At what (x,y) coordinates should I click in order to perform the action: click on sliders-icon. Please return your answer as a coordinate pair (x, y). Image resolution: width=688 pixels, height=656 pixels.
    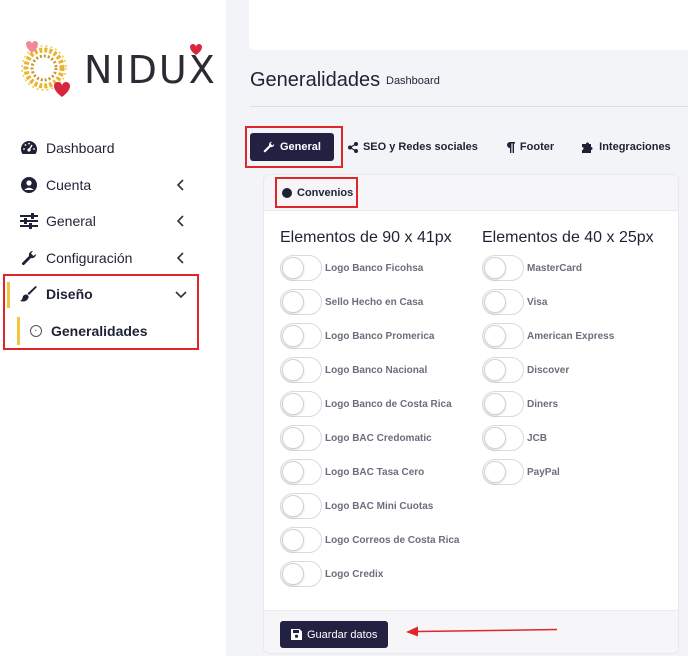
    Looking at the image, I should click on (29, 221).